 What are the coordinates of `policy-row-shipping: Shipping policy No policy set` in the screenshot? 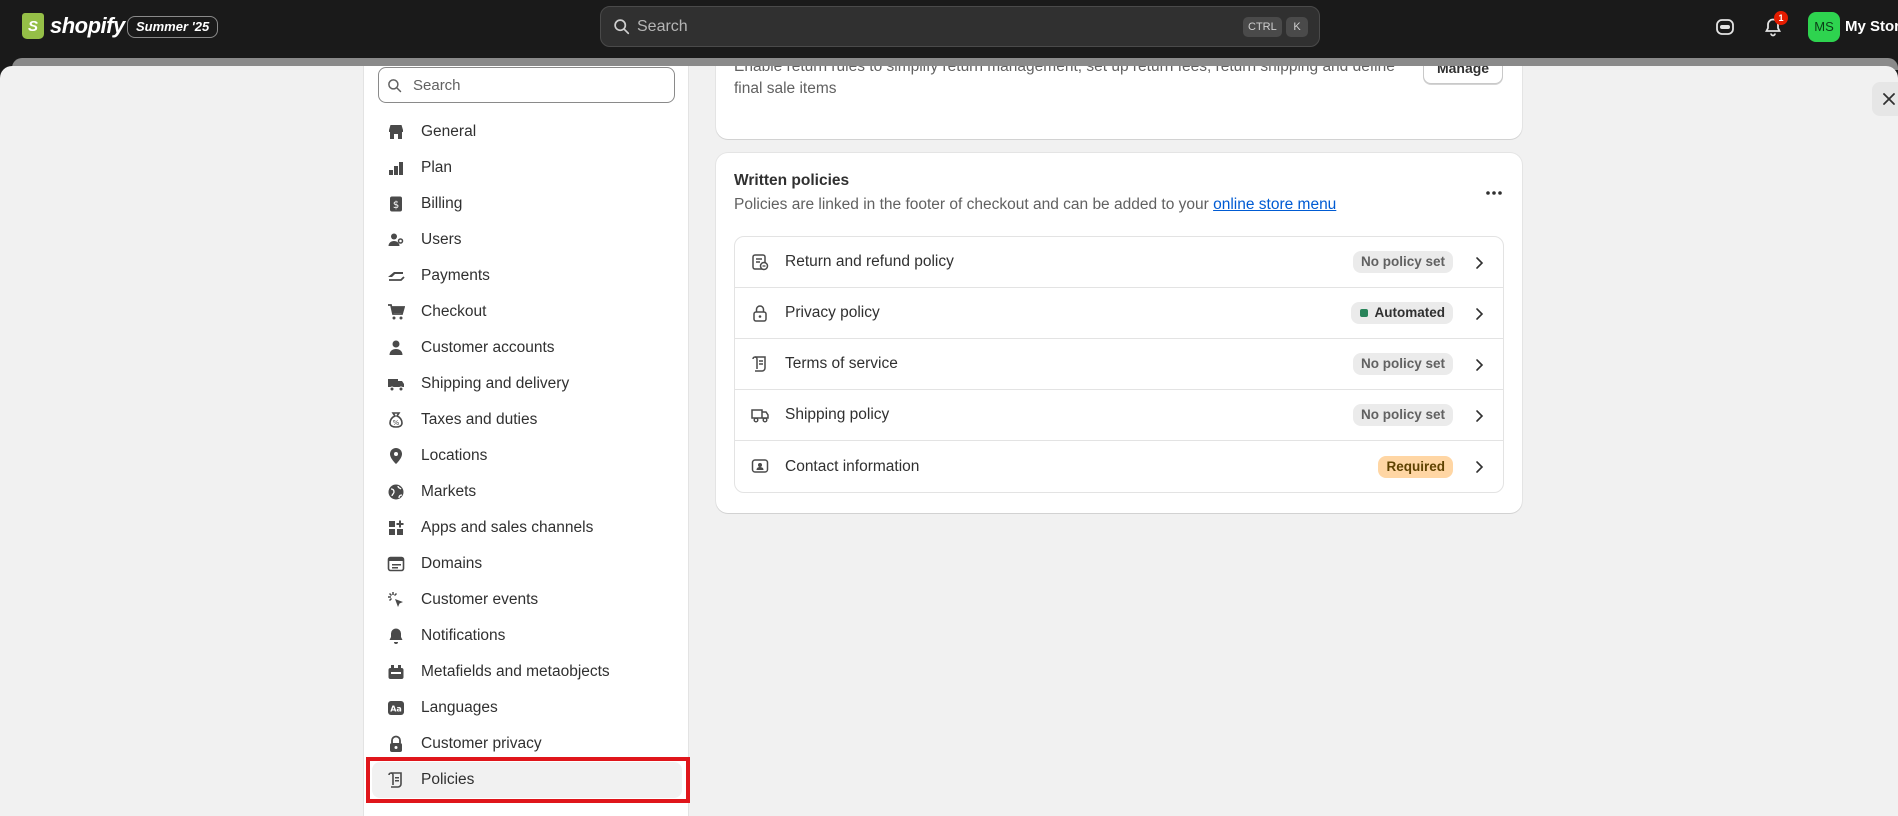 It's located at (1119, 415).